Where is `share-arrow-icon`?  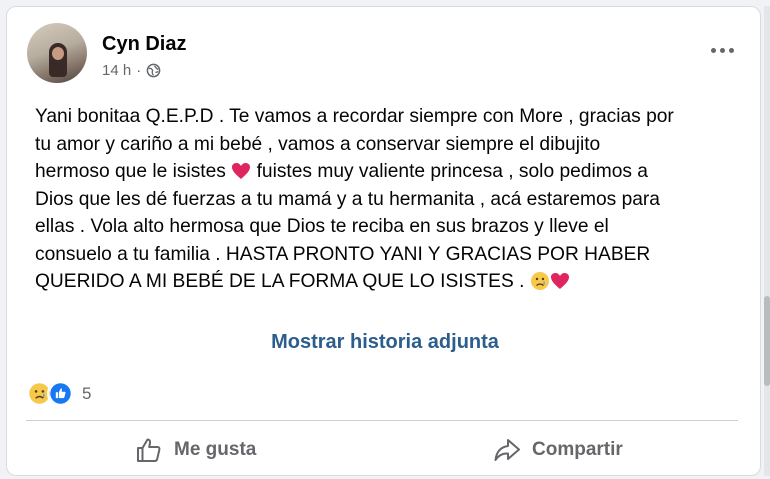
share-arrow-icon is located at coordinates (507, 450).